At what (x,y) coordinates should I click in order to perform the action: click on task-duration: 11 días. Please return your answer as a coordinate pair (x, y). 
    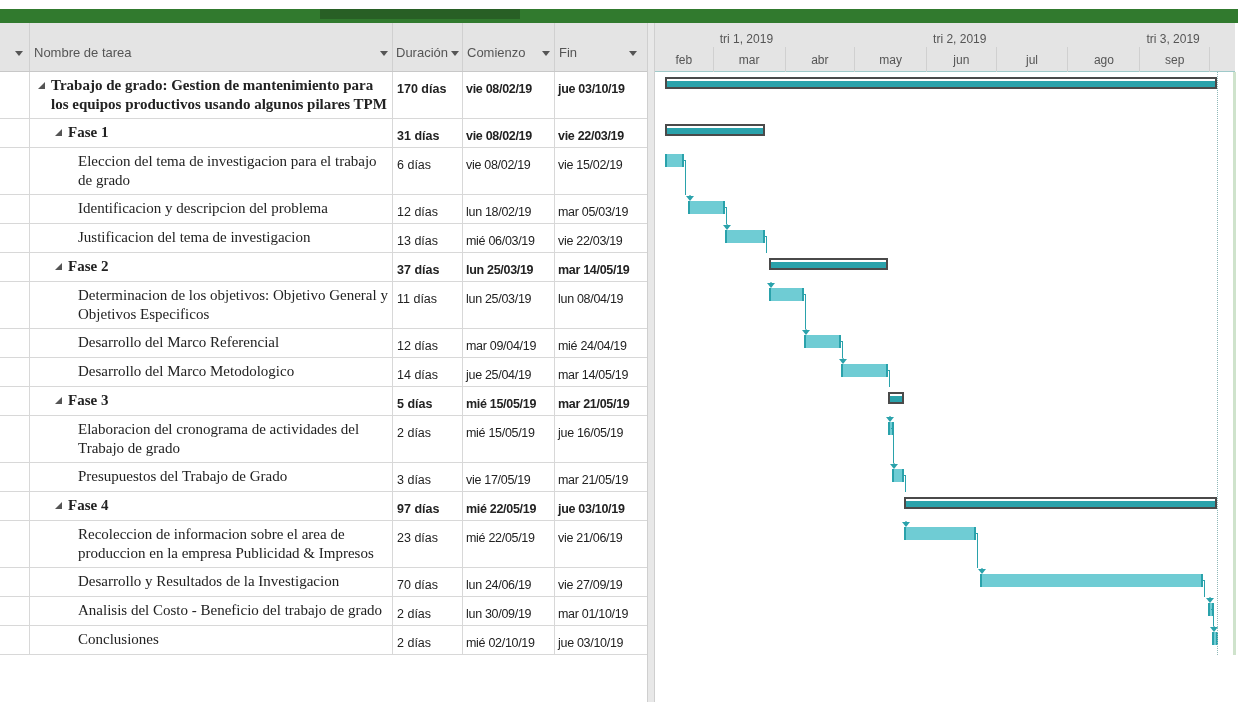
    Looking at the image, I should click on (417, 299).